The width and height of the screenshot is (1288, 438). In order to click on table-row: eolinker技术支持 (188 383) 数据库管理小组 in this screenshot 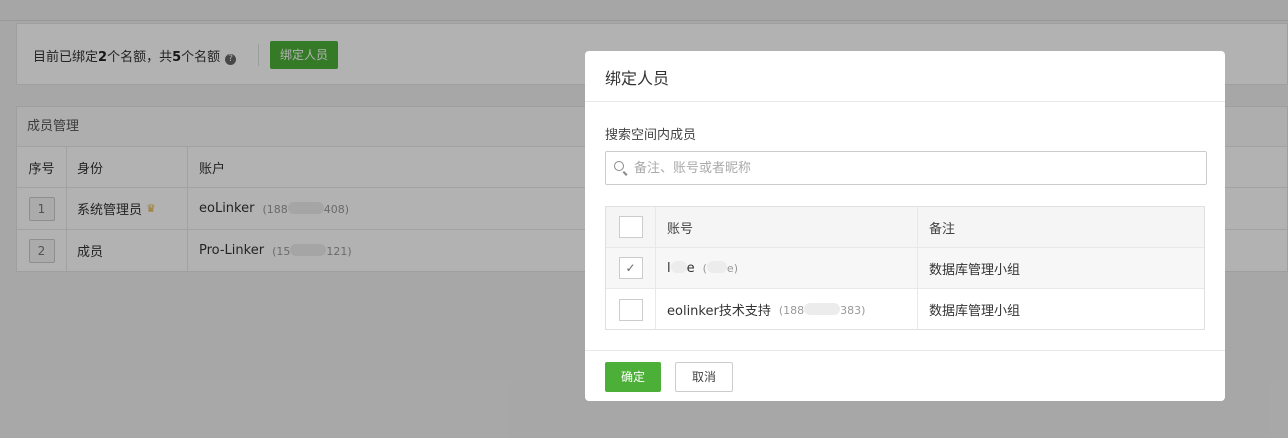, I will do `click(905, 309)`.